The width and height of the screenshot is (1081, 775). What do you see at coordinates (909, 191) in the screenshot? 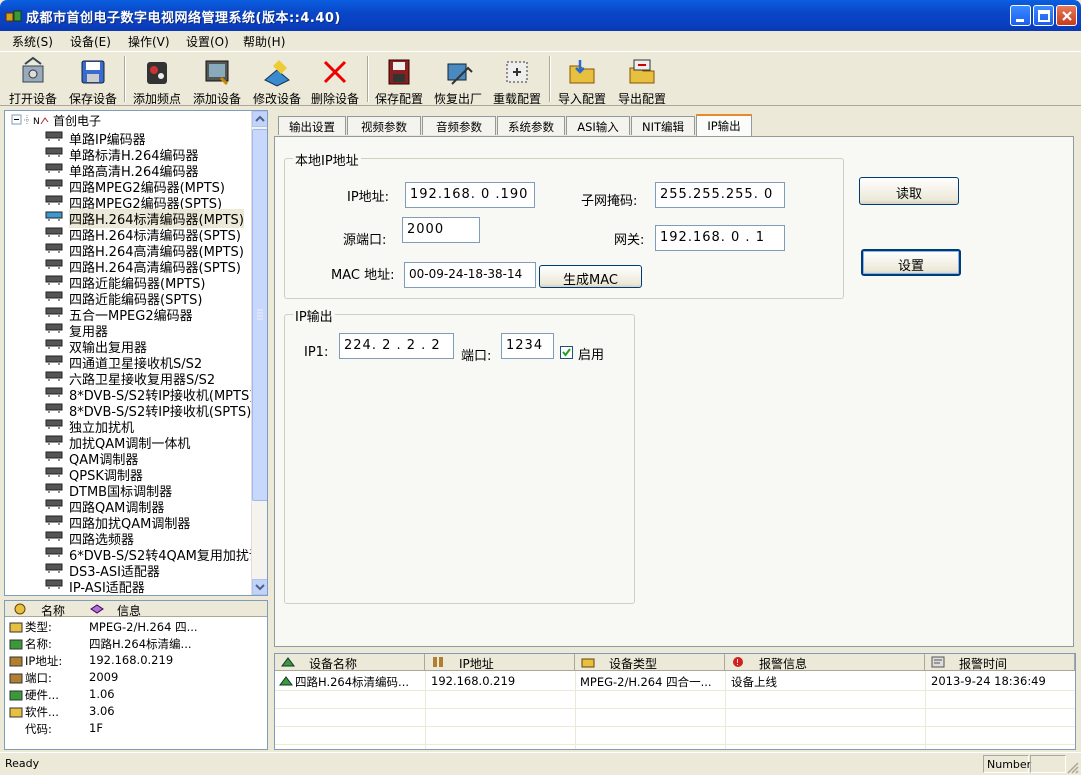
I see `read-button: 读取` at bounding box center [909, 191].